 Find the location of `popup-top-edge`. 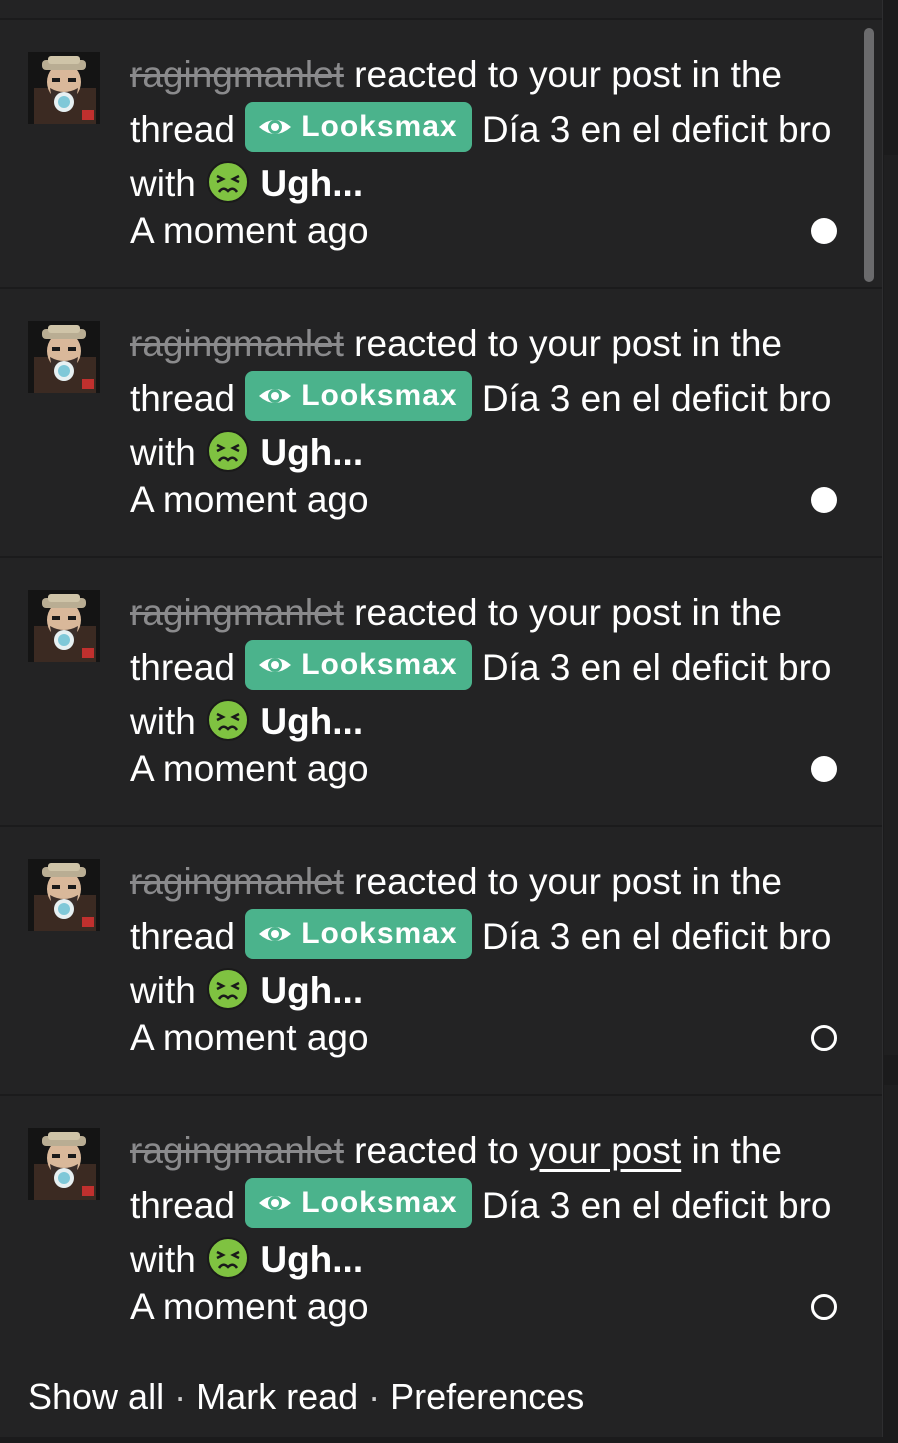

popup-top-edge is located at coordinates (441, 10).